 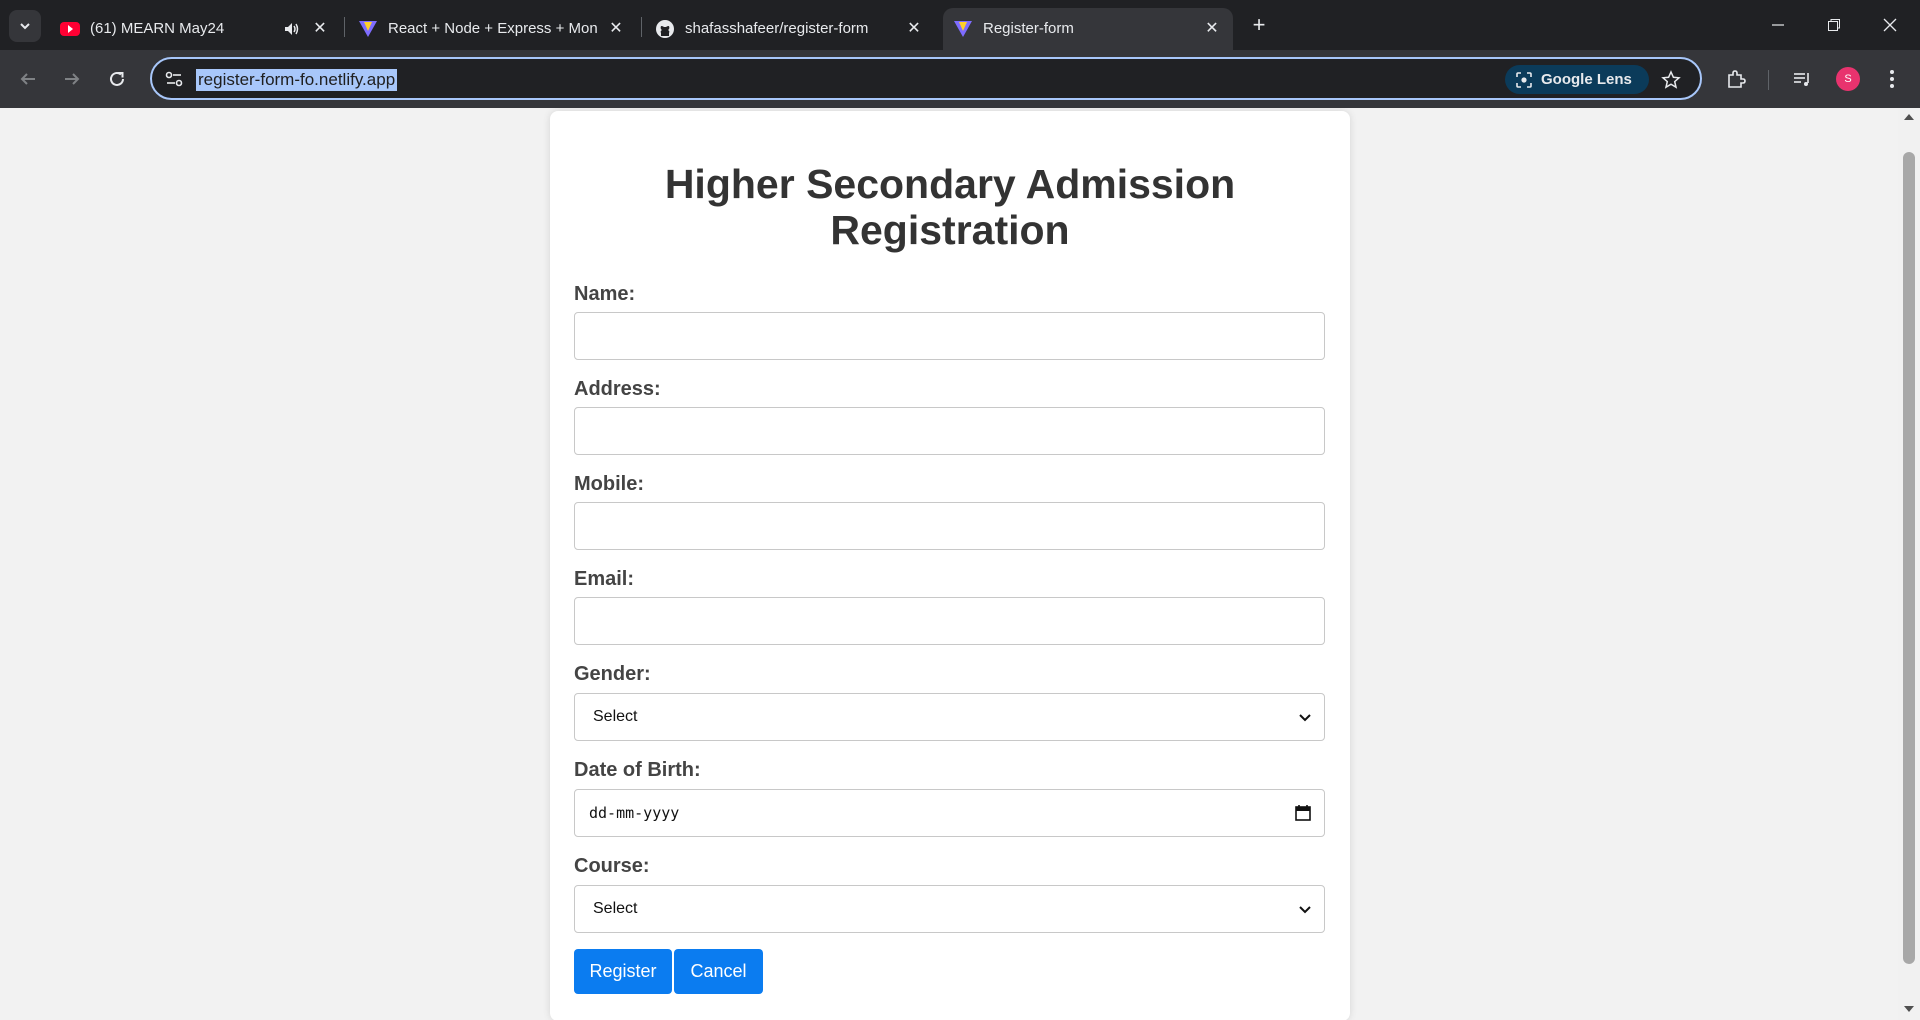 I want to click on dob-placeholder: dd-mm-yyyy, so click(x=634, y=813).